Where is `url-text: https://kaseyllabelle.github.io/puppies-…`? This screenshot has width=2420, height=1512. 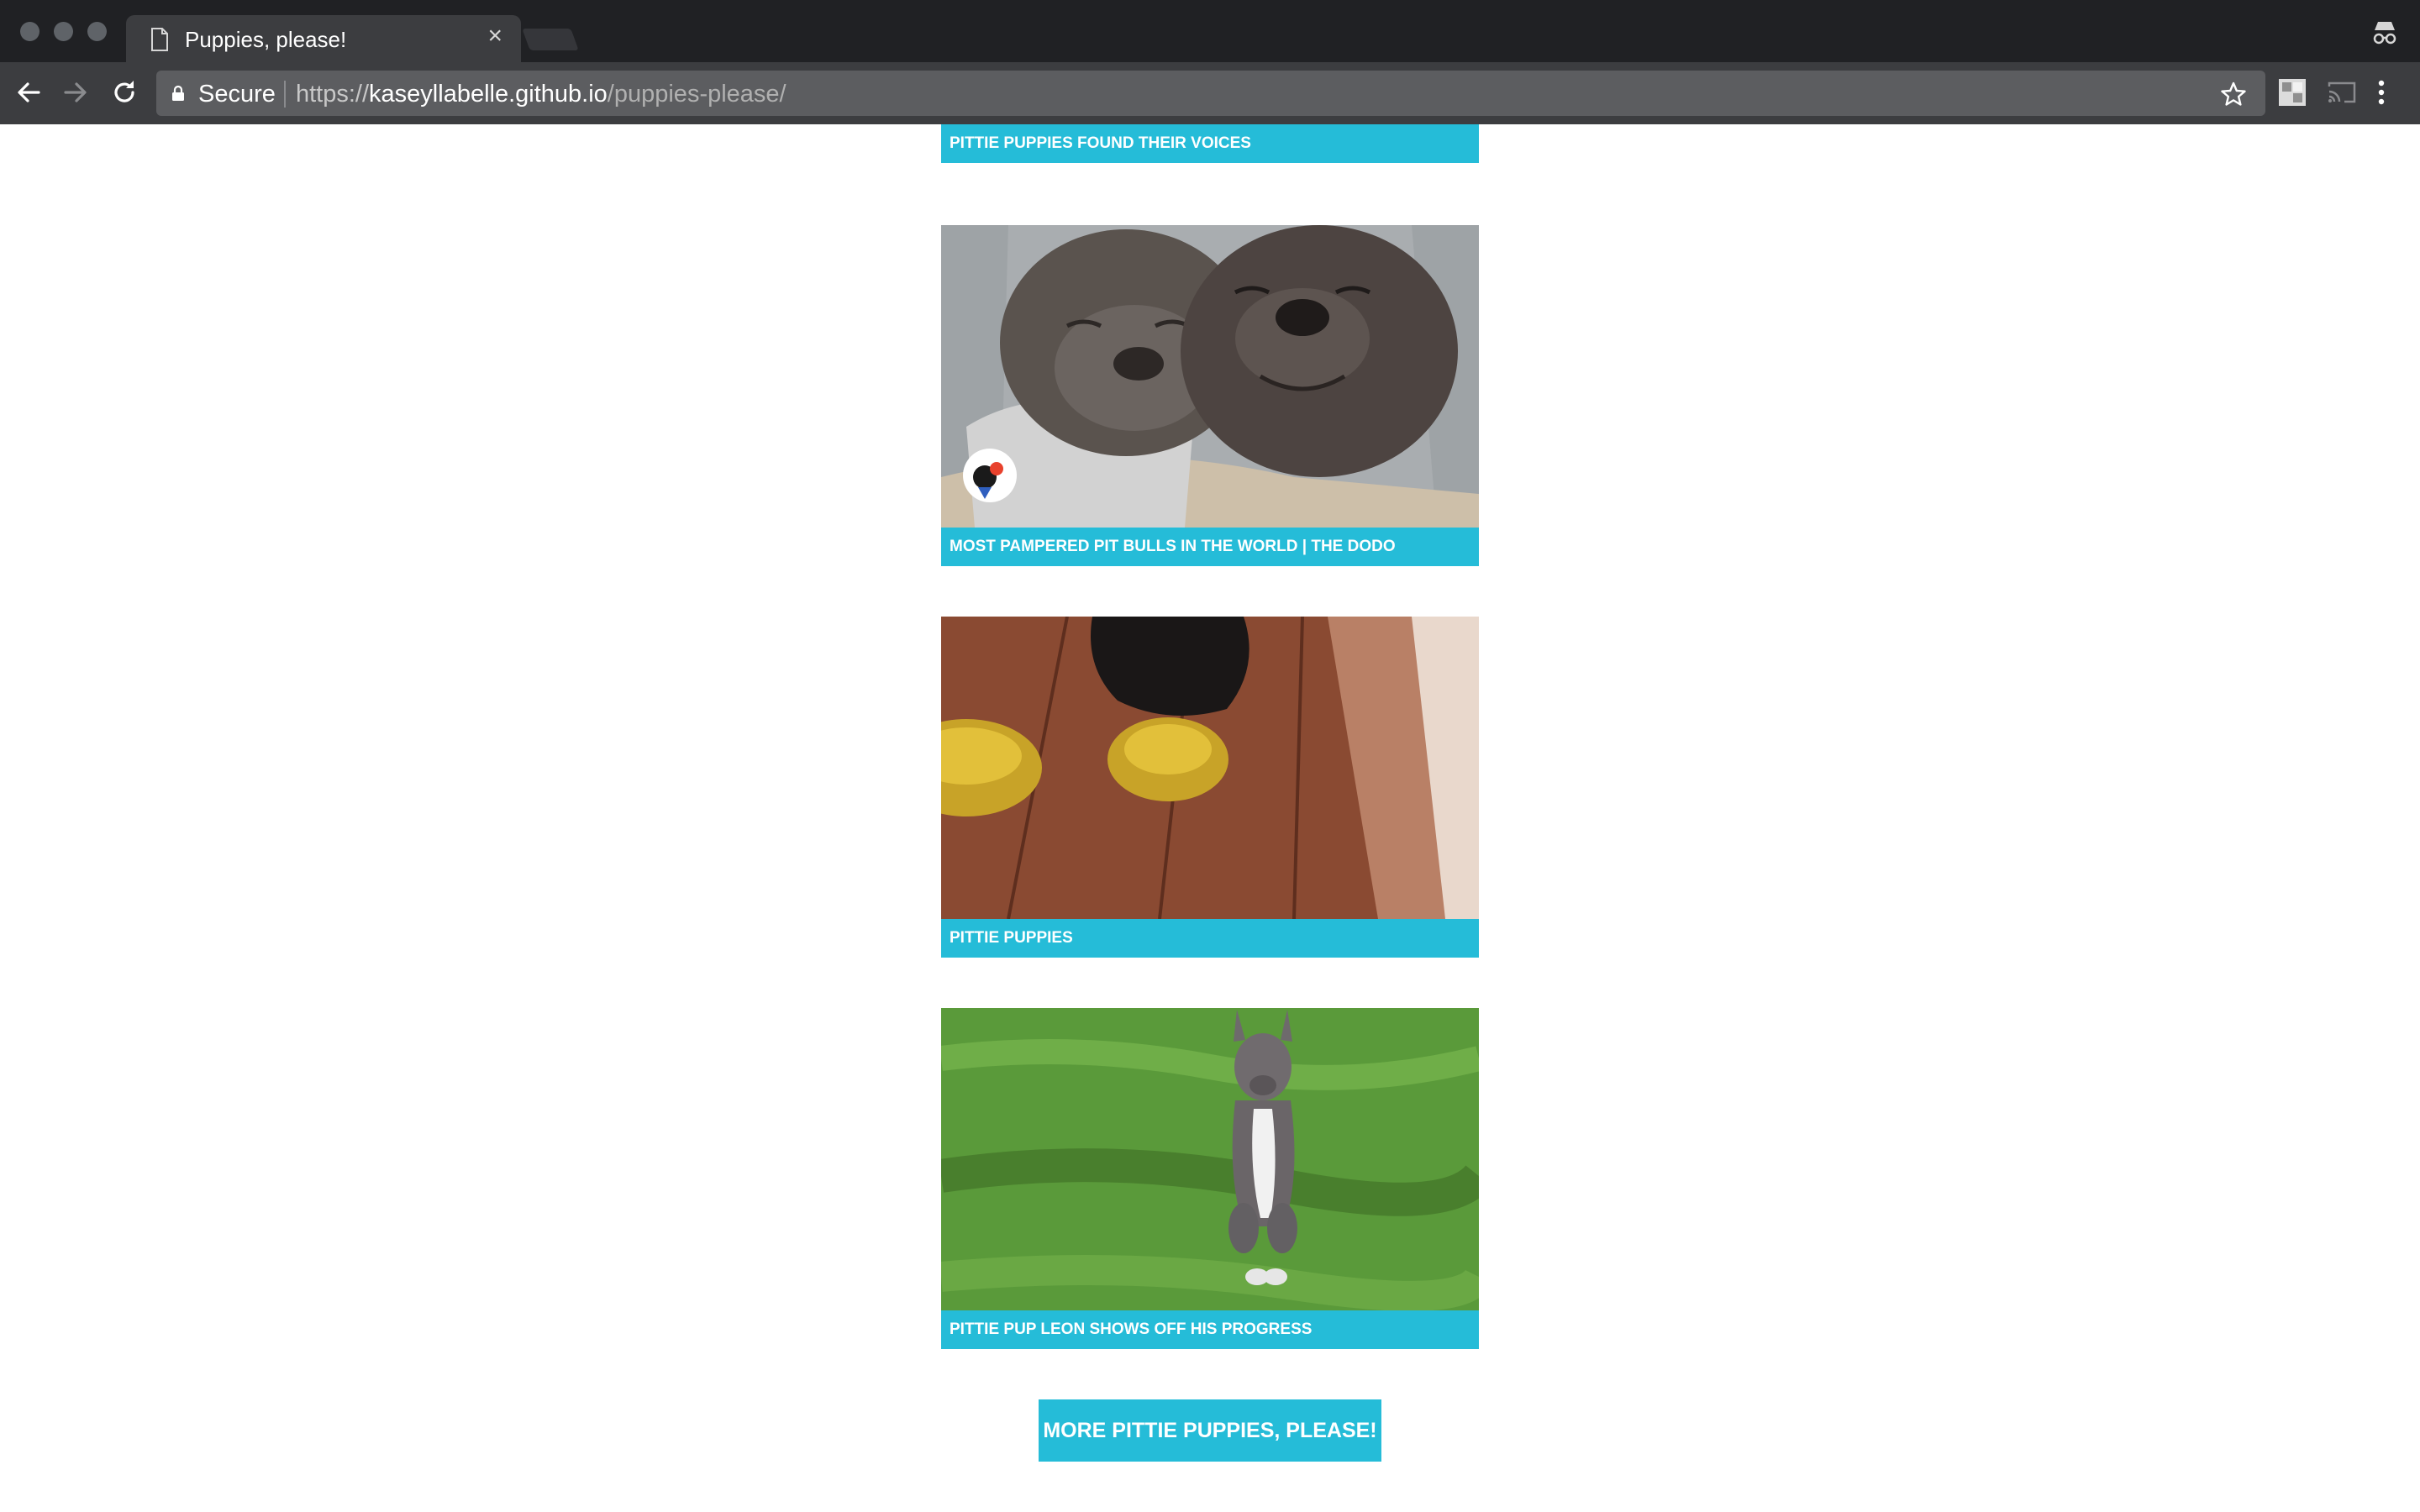 url-text: https://kaseyllabelle.github.io/puppies-… is located at coordinates (541, 94).